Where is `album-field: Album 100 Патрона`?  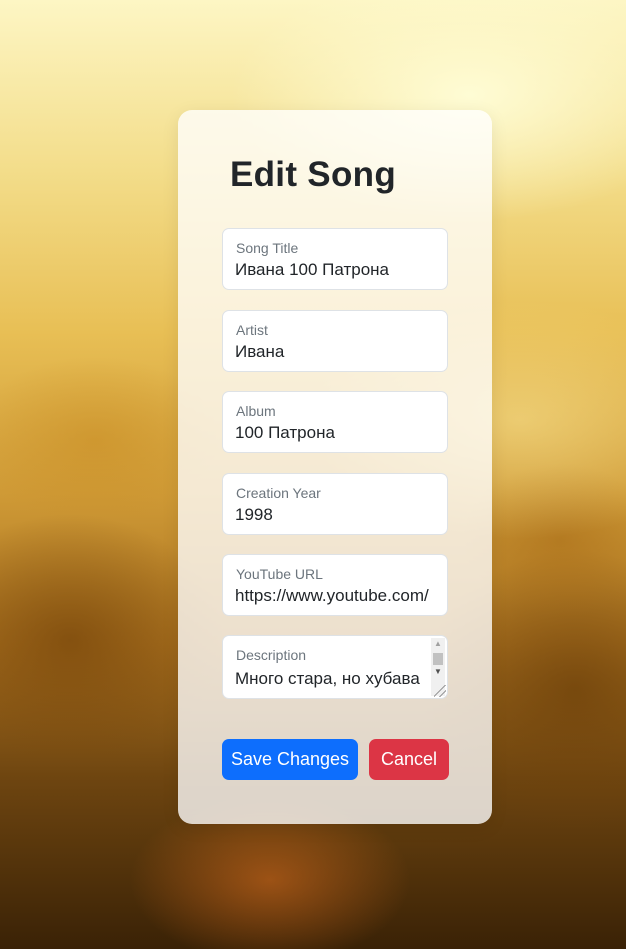 album-field: Album 100 Патрона is located at coordinates (335, 422).